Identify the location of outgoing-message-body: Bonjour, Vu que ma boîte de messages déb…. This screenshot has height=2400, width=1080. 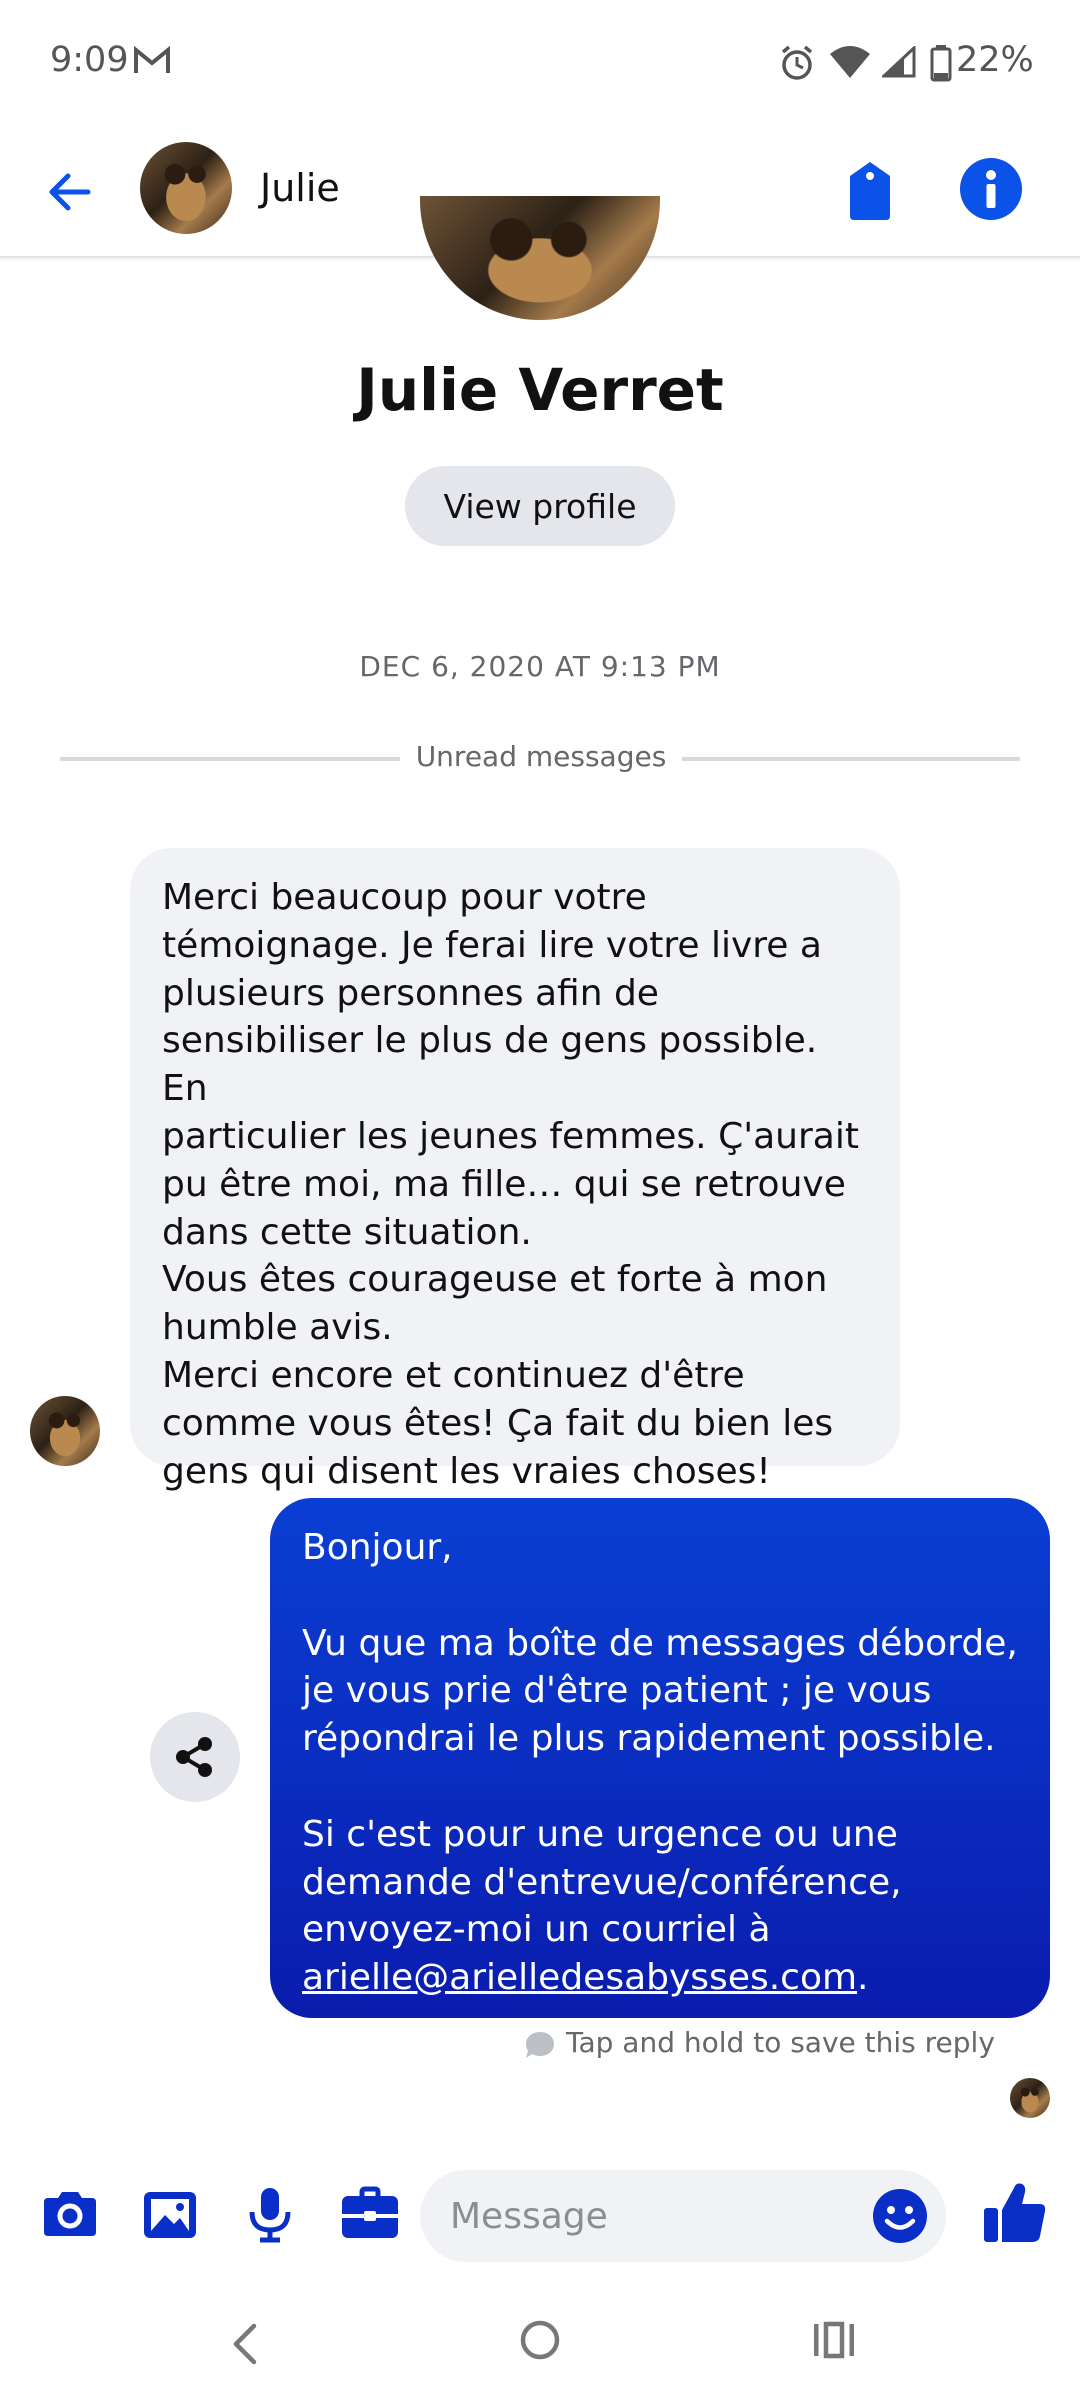
(660, 1739).